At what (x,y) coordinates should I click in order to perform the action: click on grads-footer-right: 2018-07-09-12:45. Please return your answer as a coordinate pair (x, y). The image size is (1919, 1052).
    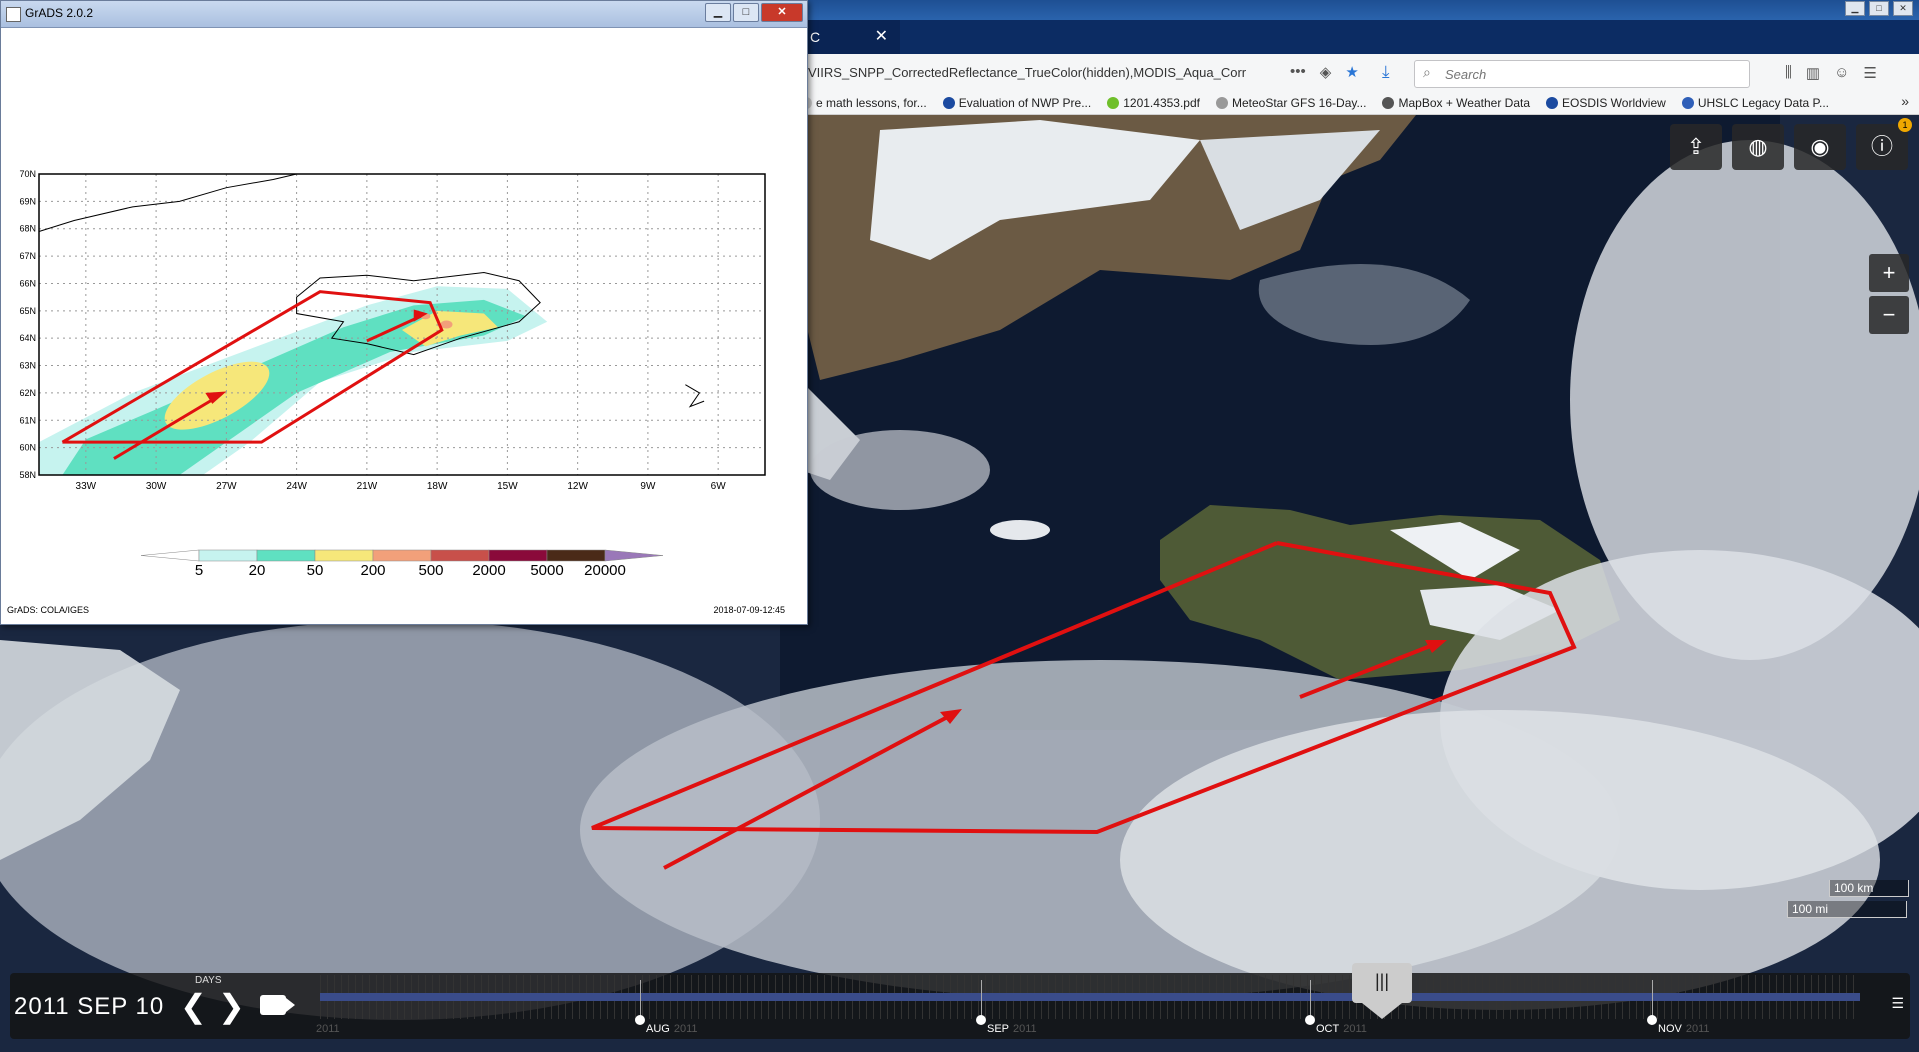
    Looking at the image, I should click on (749, 610).